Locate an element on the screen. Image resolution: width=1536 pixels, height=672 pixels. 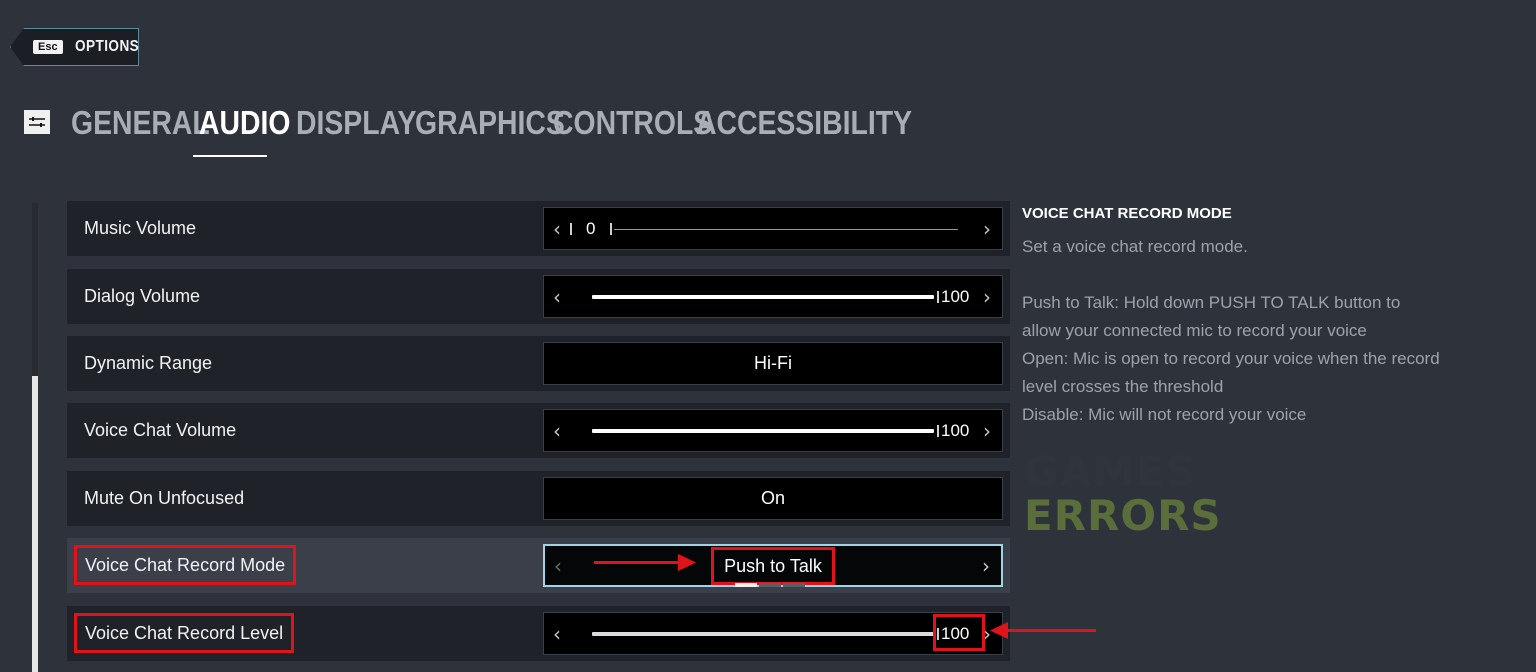
active-tab-underline is located at coordinates (230, 156).